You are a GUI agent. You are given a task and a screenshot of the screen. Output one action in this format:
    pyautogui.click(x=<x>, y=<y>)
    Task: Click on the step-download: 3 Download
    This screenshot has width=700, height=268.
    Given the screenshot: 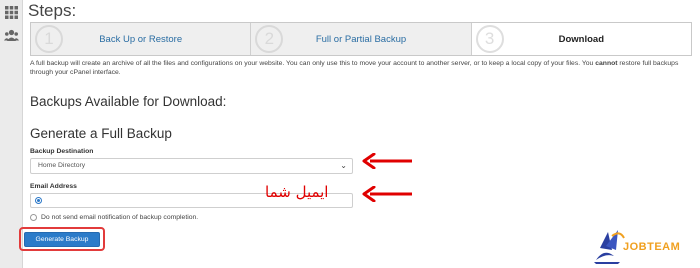 What is the action you would take?
    pyautogui.click(x=581, y=39)
    